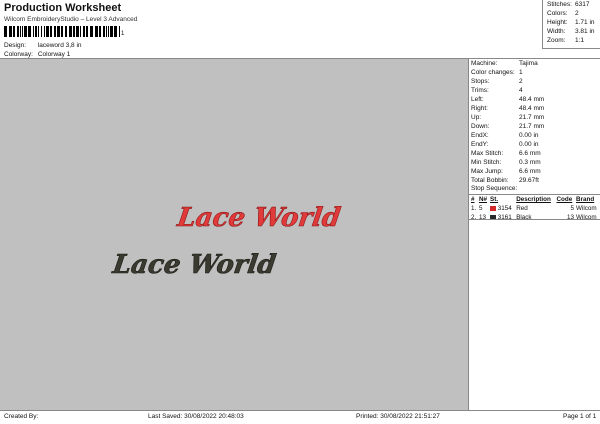 The image size is (600, 424). I want to click on machine-stat-row: EndX: 0.00 in, so click(507, 135).